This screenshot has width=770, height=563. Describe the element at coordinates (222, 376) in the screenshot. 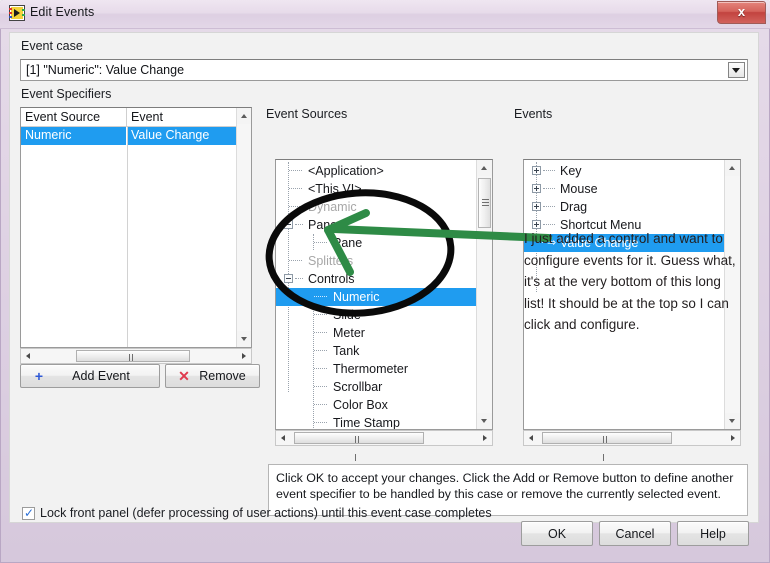

I see `remove-label: Remove` at that location.